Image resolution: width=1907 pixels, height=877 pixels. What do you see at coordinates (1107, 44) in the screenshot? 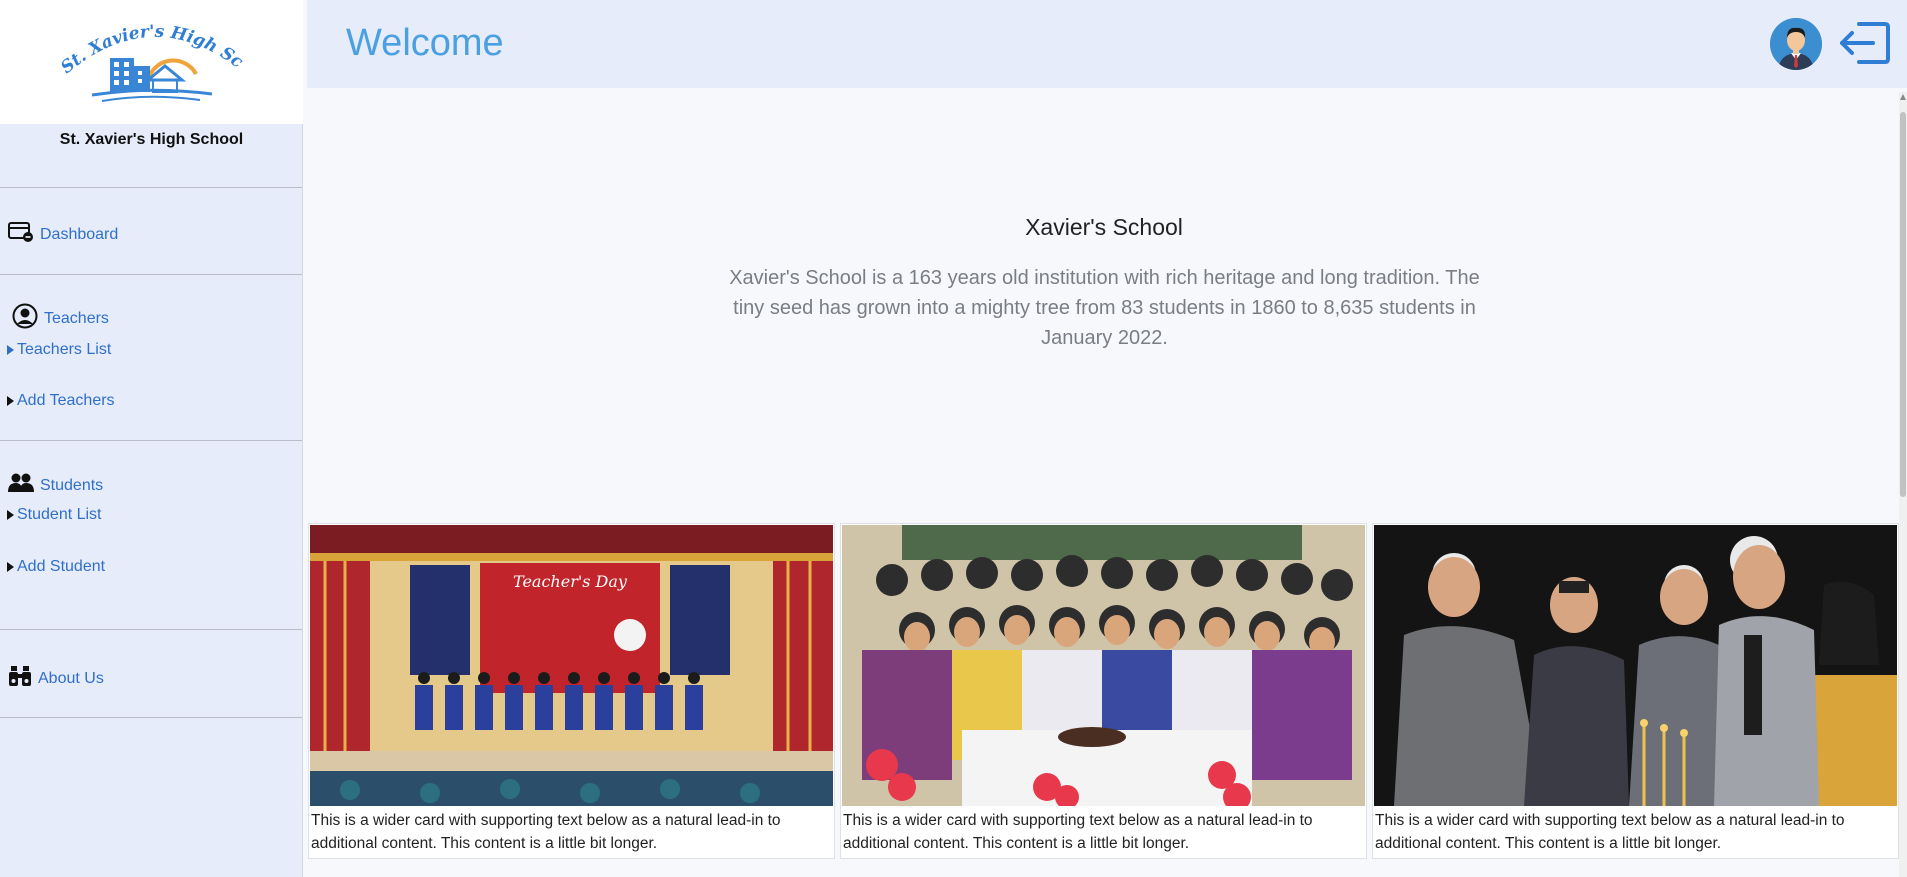
I see `top-header: Welcome` at bounding box center [1107, 44].